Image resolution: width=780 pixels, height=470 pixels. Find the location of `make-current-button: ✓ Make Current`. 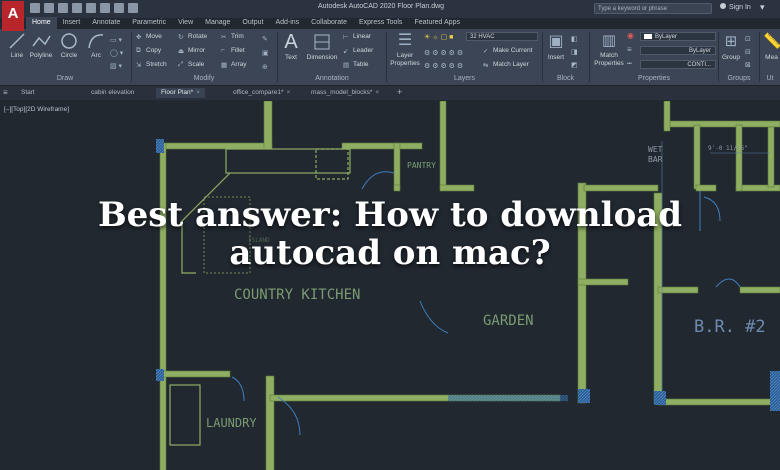

make-current-button: ✓ Make Current is located at coordinates (508, 51).